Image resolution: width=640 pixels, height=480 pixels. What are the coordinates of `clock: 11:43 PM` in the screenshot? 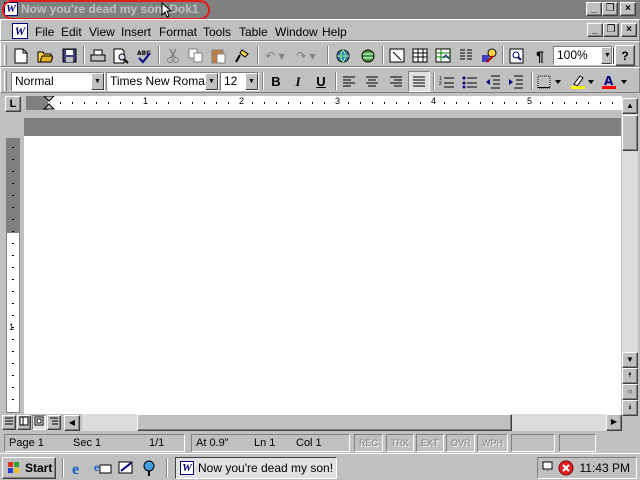 It's located at (605, 468).